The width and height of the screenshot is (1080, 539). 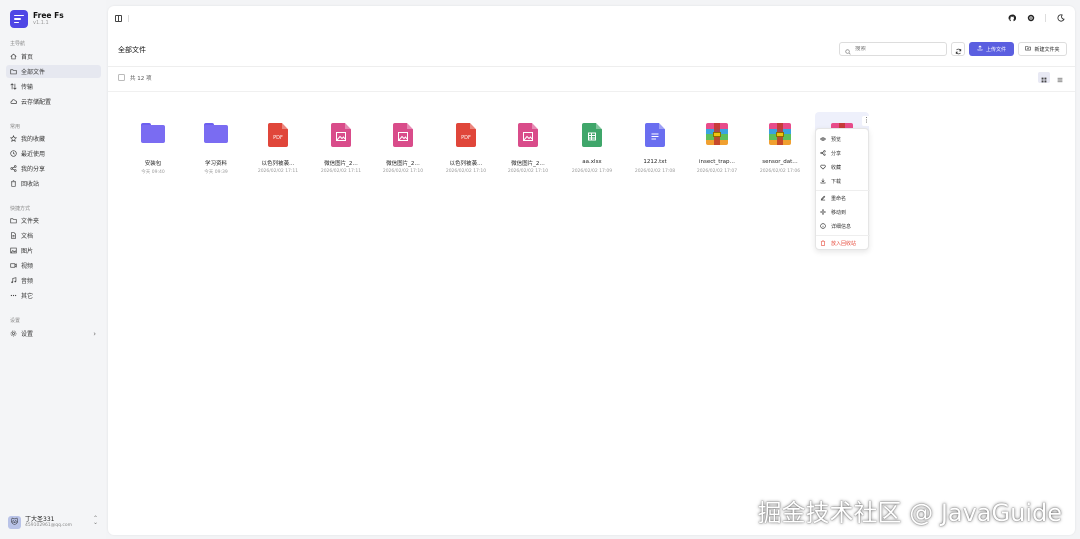 I want to click on menu-item-share: 分享, so click(x=843, y=153).